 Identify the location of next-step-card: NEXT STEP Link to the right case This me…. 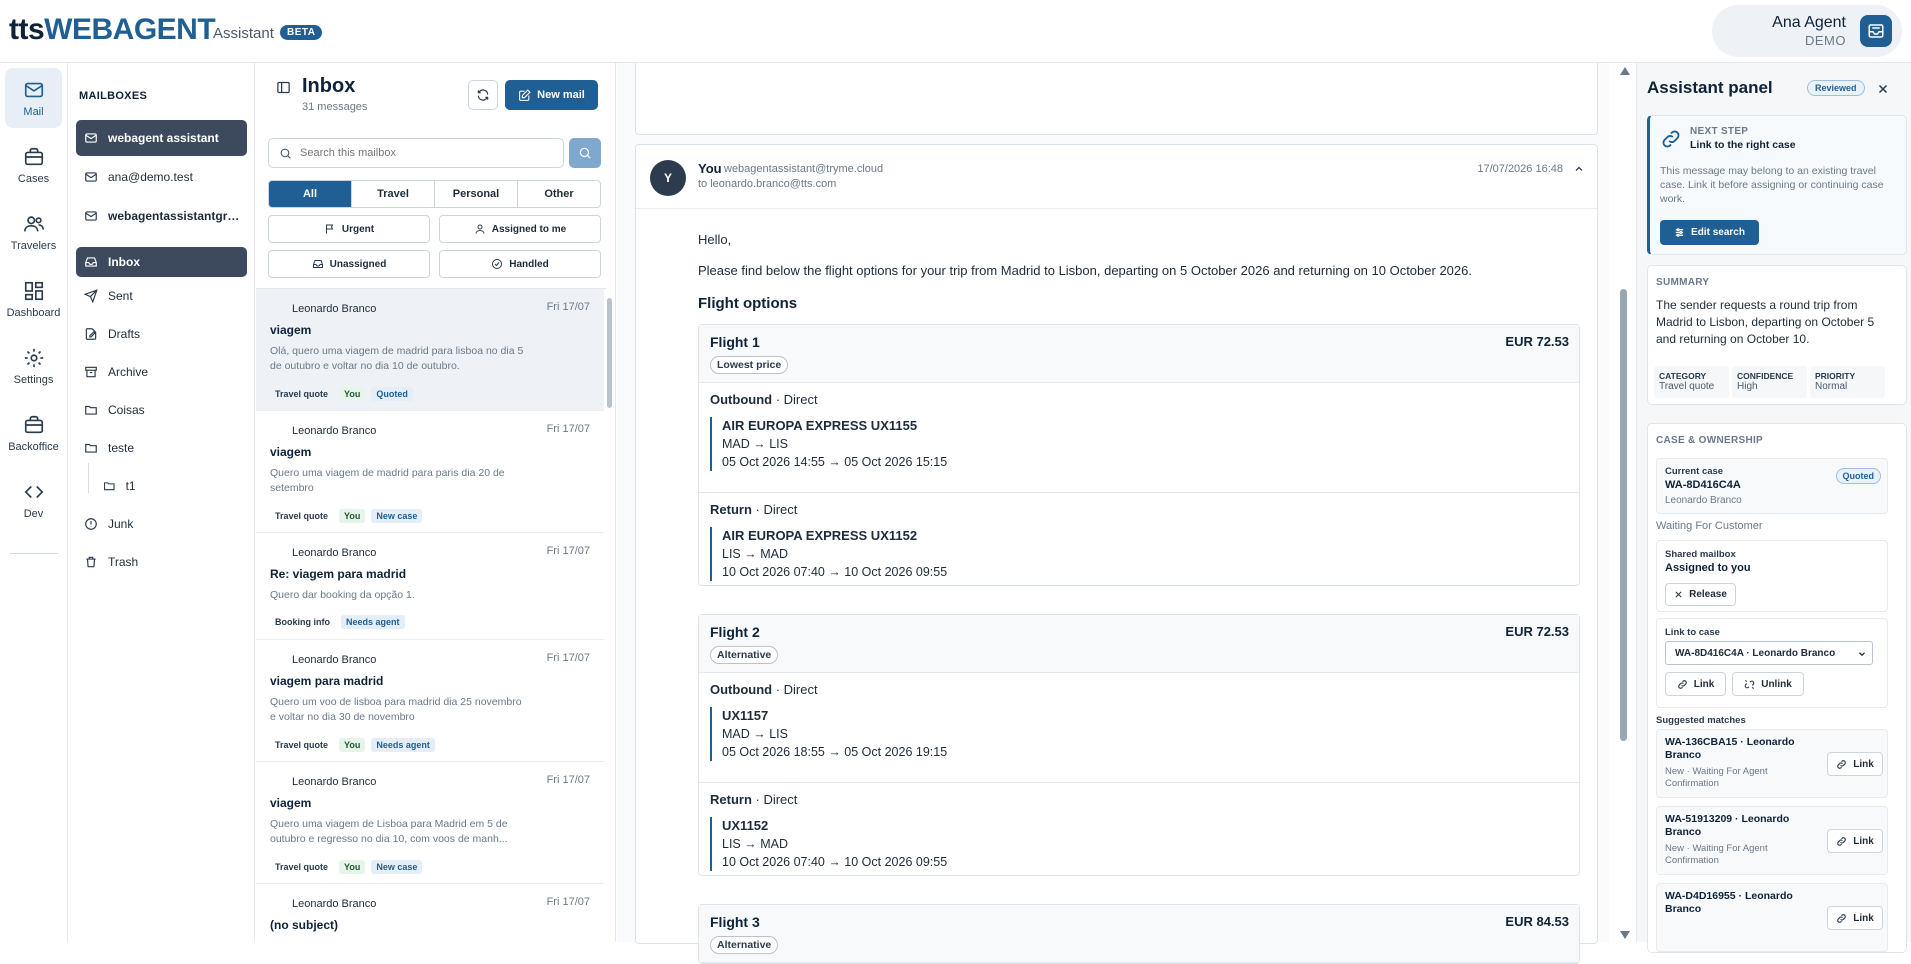
(1777, 185).